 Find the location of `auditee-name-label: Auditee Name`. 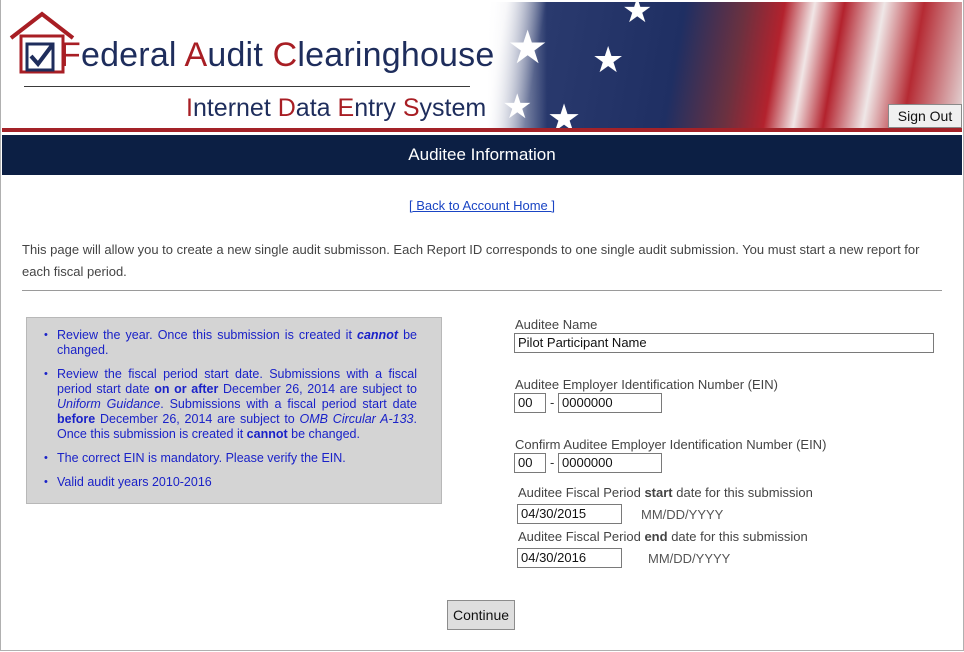

auditee-name-label: Auditee Name is located at coordinates (556, 324).